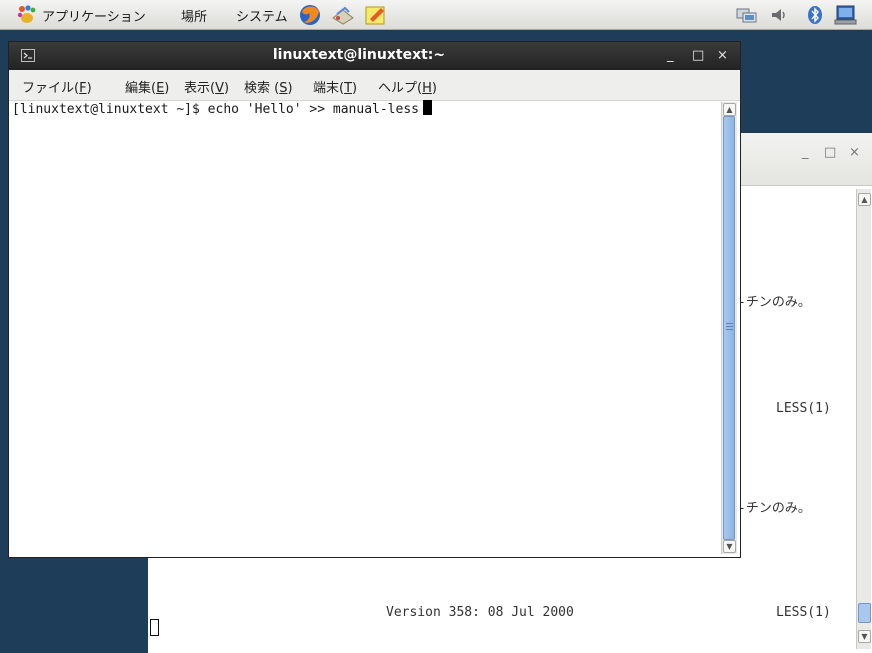 Image resolution: width=872 pixels, height=653 pixels. What do you see at coordinates (310, 17) in the screenshot?
I see `firefox-icon` at bounding box center [310, 17].